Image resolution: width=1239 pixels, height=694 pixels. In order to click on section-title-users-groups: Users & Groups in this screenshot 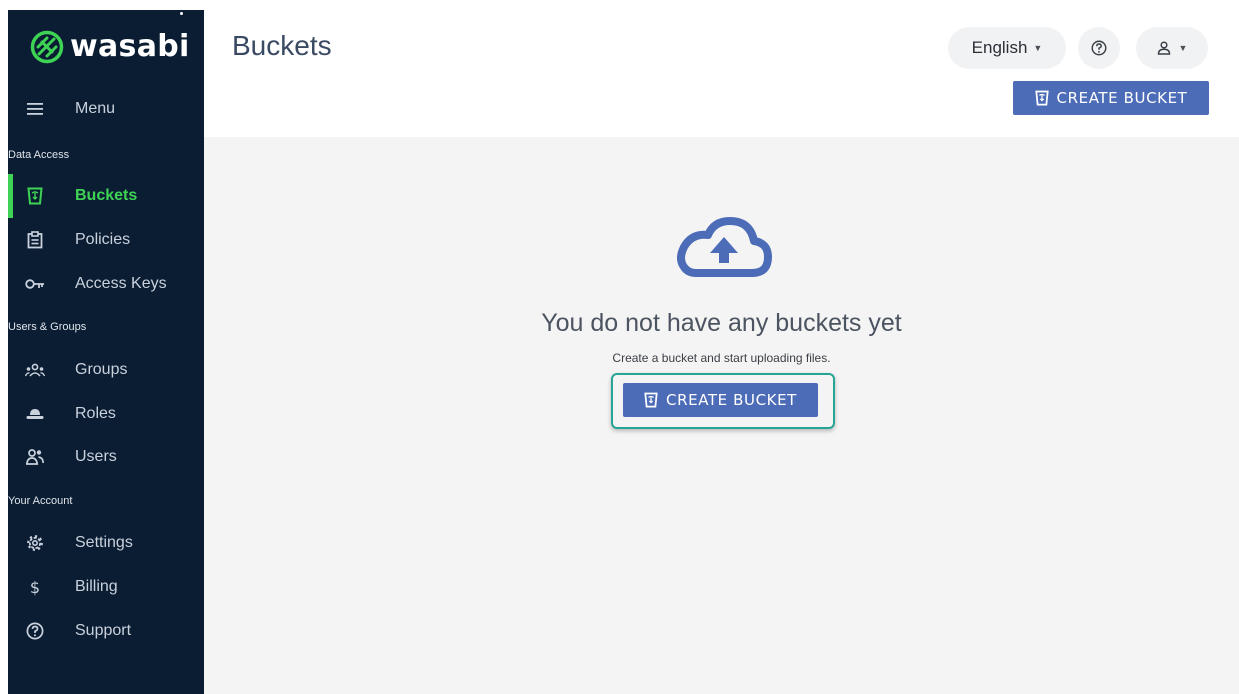, I will do `click(47, 327)`.